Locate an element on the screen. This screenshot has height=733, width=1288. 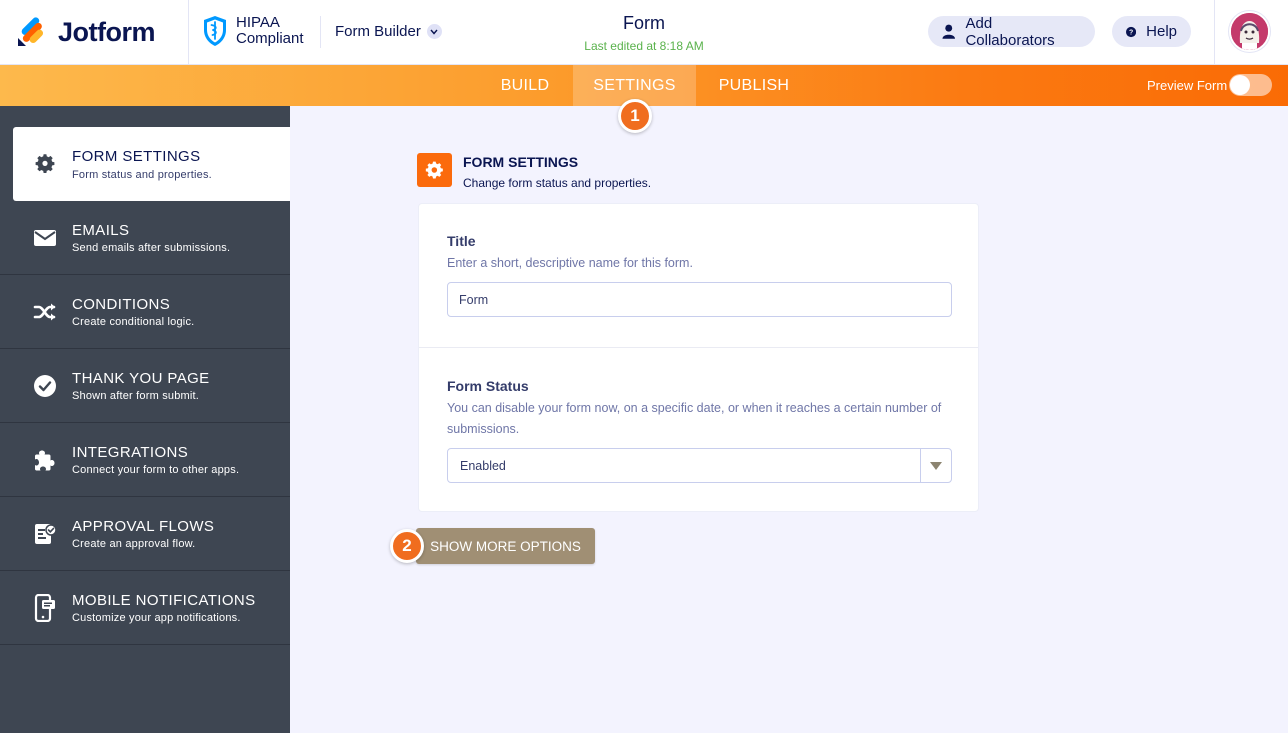
section-subtitle: Change form status and properties. is located at coordinates (557, 183).